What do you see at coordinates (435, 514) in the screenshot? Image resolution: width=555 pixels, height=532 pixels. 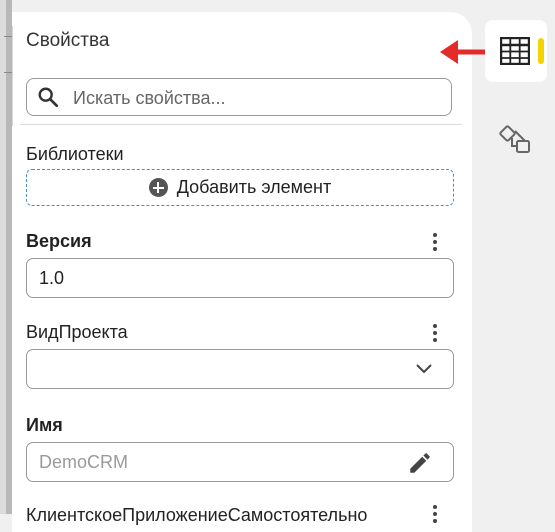 I see `client-app-more-icon` at bounding box center [435, 514].